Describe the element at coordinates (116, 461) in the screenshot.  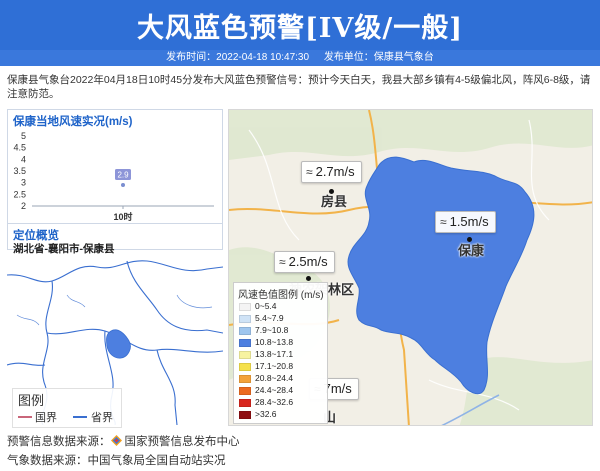
I see `weather-source-line: 气象数据来源：中国气象局全国自动站实况` at that location.